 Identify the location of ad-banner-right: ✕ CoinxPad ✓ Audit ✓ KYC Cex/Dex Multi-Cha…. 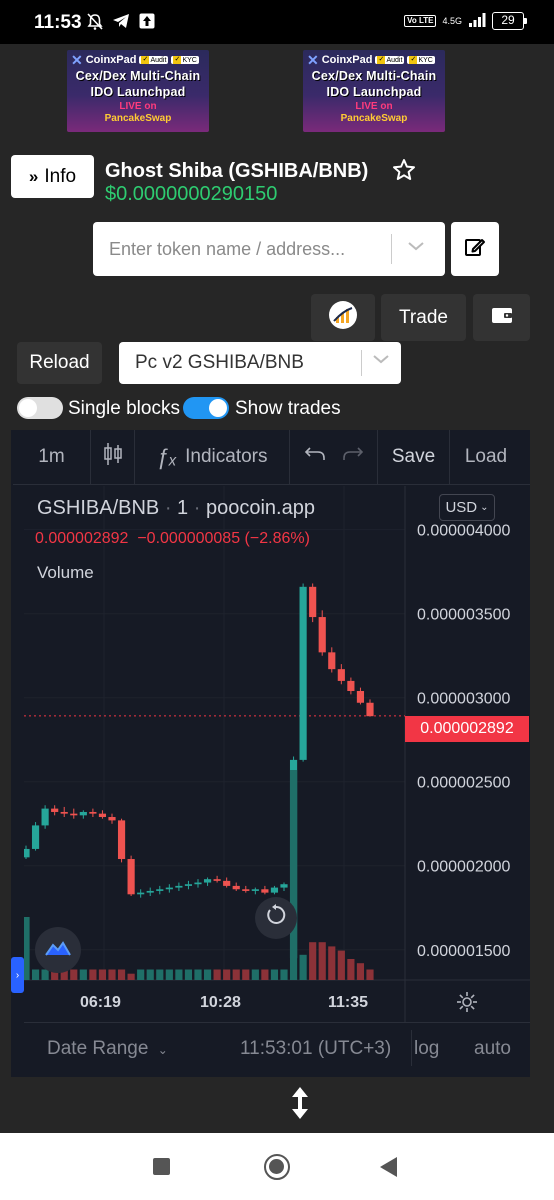
(374, 91).